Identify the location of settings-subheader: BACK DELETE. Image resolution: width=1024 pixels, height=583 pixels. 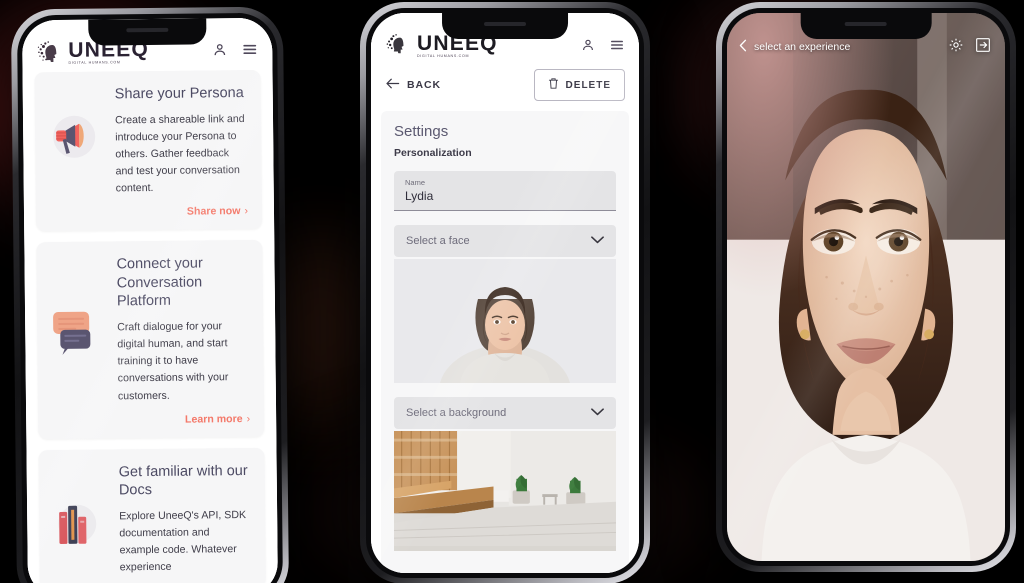
(505, 85).